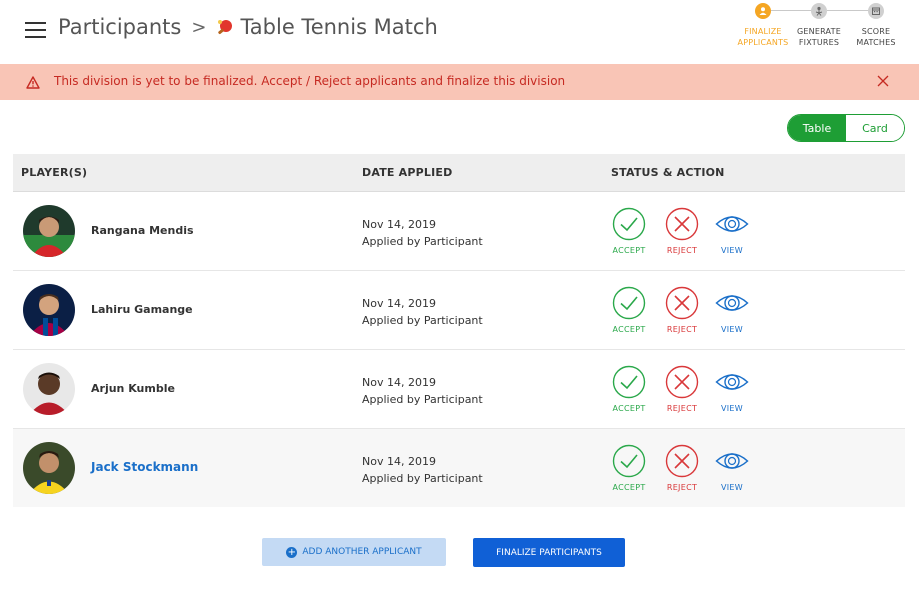 This screenshot has height=599, width=921. Describe the element at coordinates (819, 25) in the screenshot. I see `step-generate-fixtures: GENERATE FIXTURES` at that location.